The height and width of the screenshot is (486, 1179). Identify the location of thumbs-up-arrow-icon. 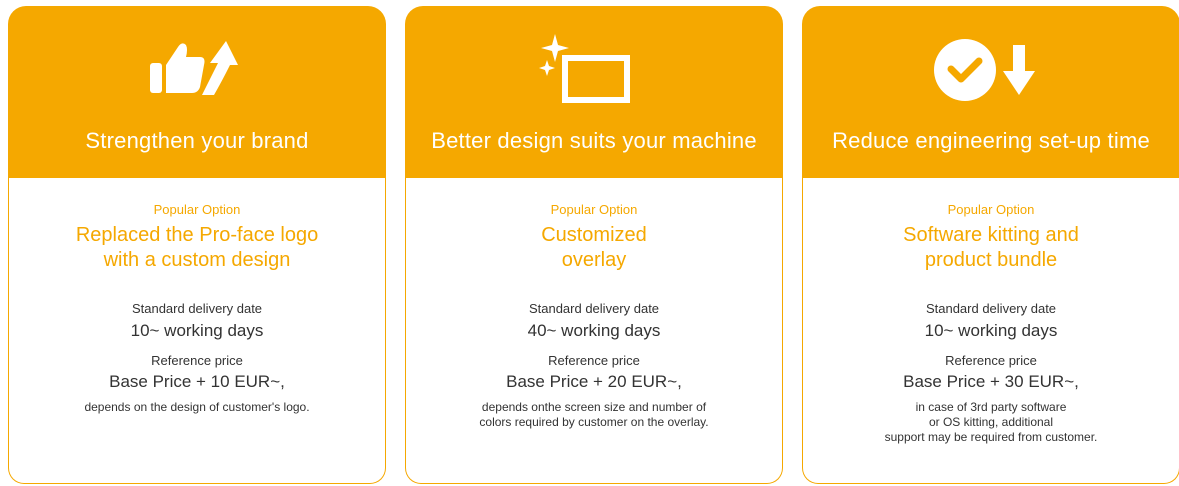
(197, 70).